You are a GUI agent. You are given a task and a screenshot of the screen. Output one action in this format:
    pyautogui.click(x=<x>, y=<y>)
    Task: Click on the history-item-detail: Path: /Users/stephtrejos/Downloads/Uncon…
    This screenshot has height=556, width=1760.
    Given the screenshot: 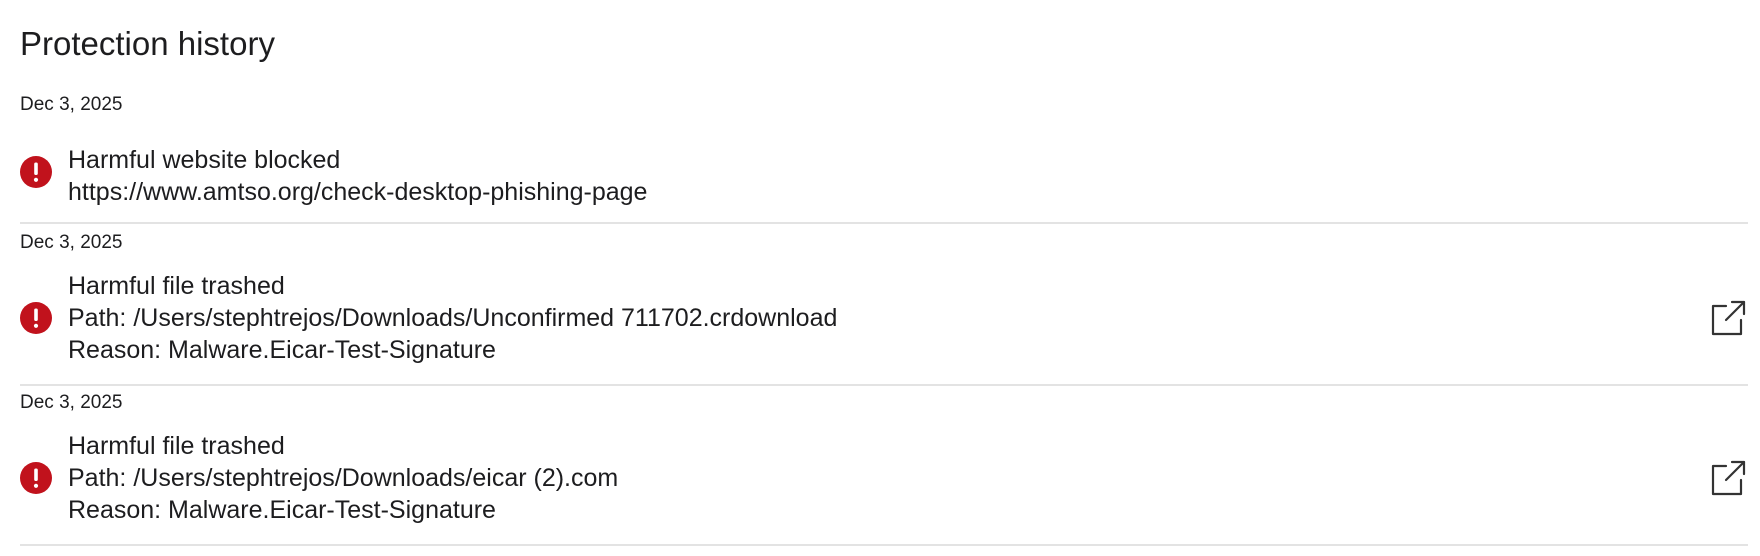 What is the action you would take?
    pyautogui.click(x=453, y=318)
    